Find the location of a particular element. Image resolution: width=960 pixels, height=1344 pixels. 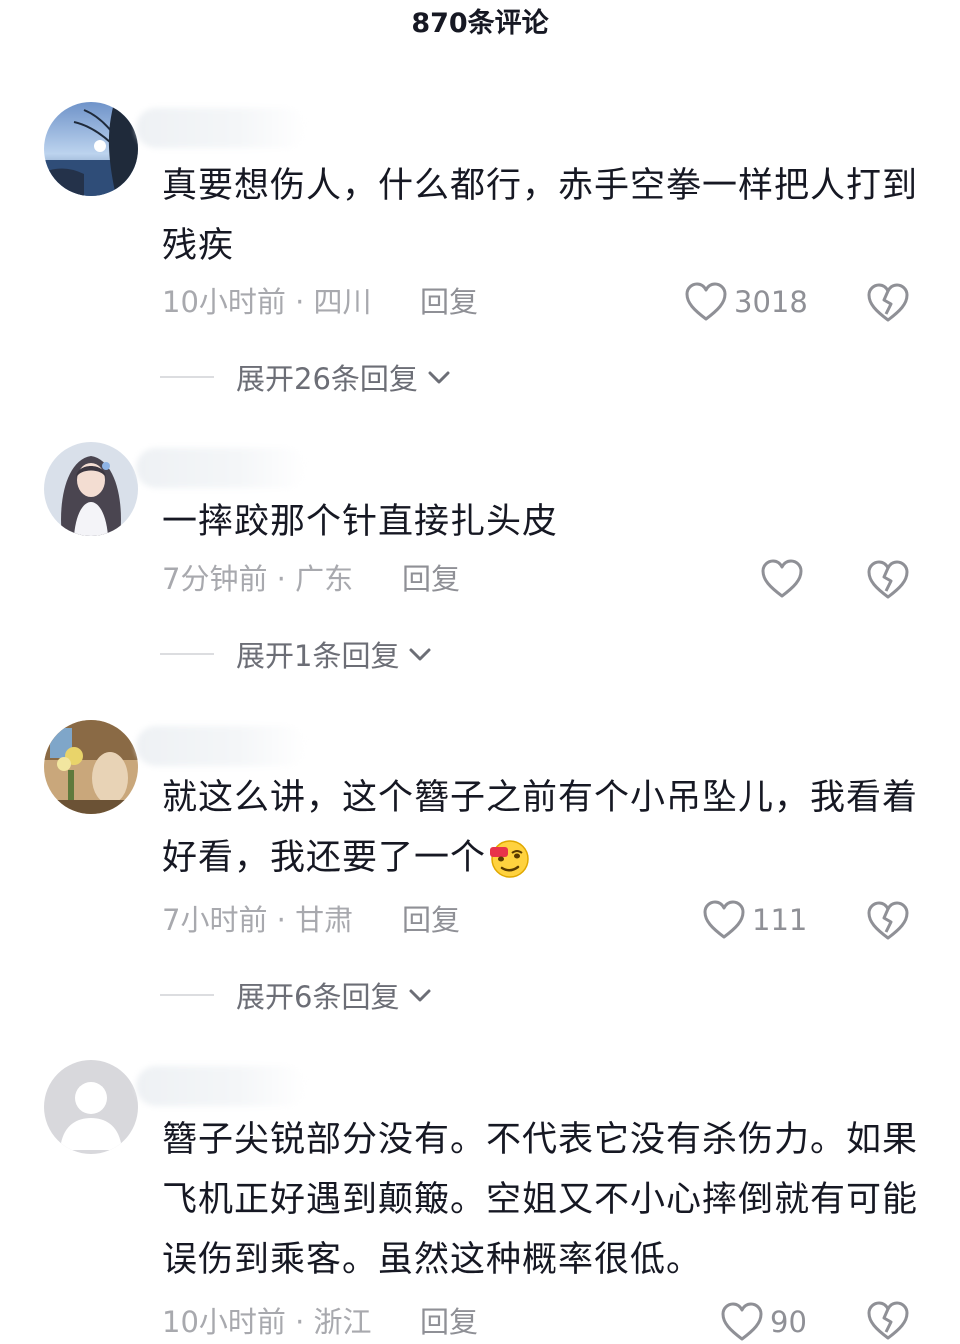

comment-text: 就这么讲，这个簪子之前有个小吊坠儿，我看着好看，我还要了一个 is located at coordinates (542, 828).